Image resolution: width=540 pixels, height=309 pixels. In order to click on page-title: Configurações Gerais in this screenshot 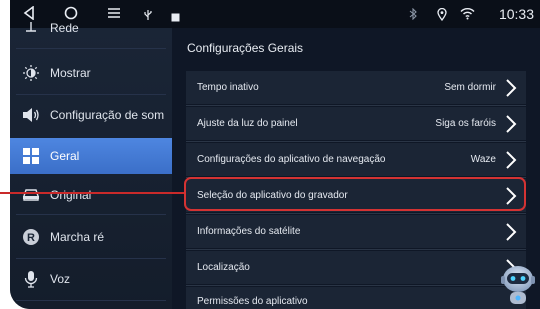, I will do `click(245, 48)`.